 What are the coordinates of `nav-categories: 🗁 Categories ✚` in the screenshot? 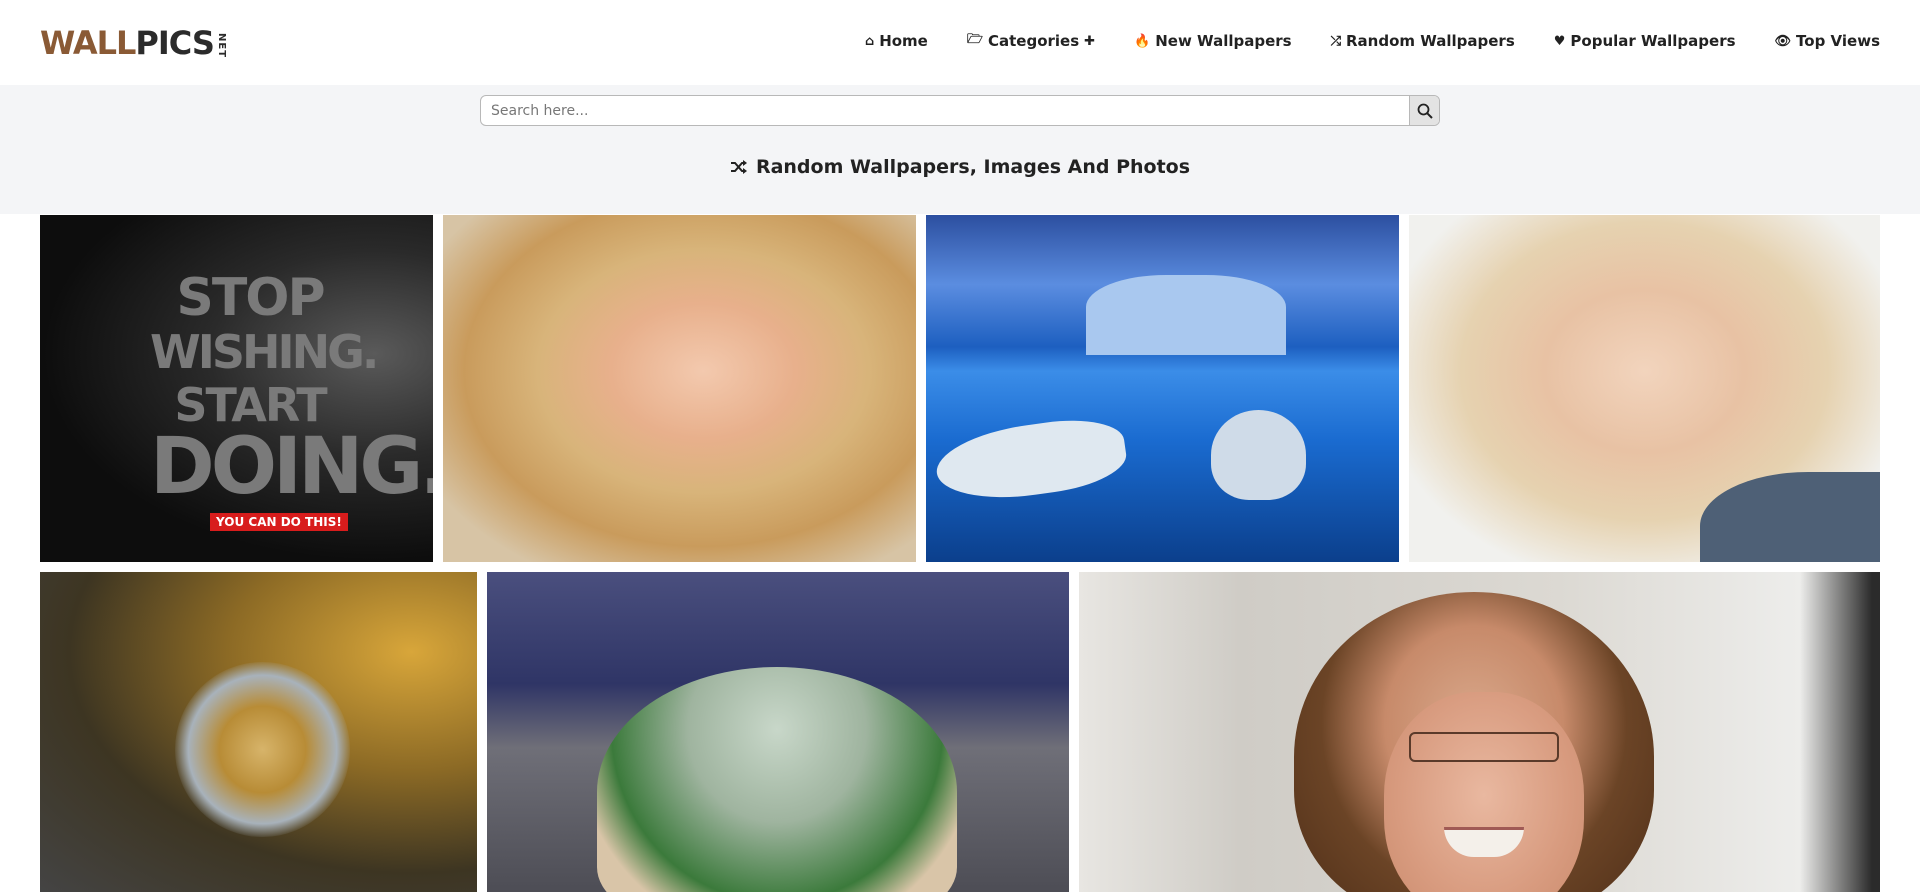 It's located at (1031, 41).